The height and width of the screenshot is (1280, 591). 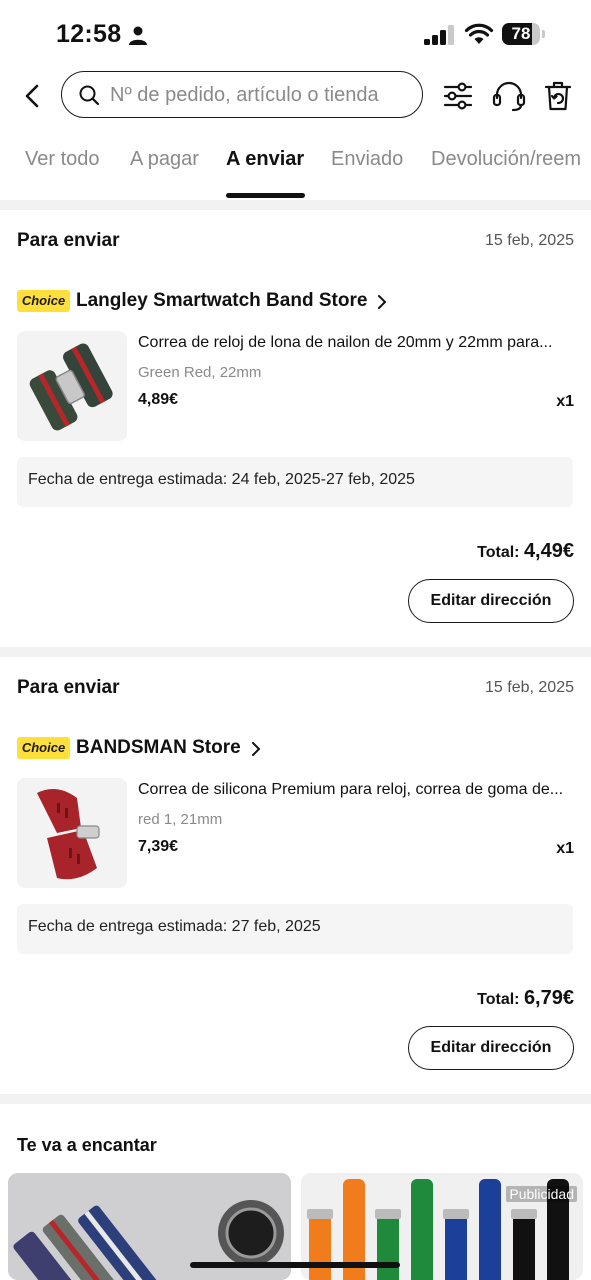 What do you see at coordinates (367, 159) in the screenshot?
I see `tab-enviado: Enviado` at bounding box center [367, 159].